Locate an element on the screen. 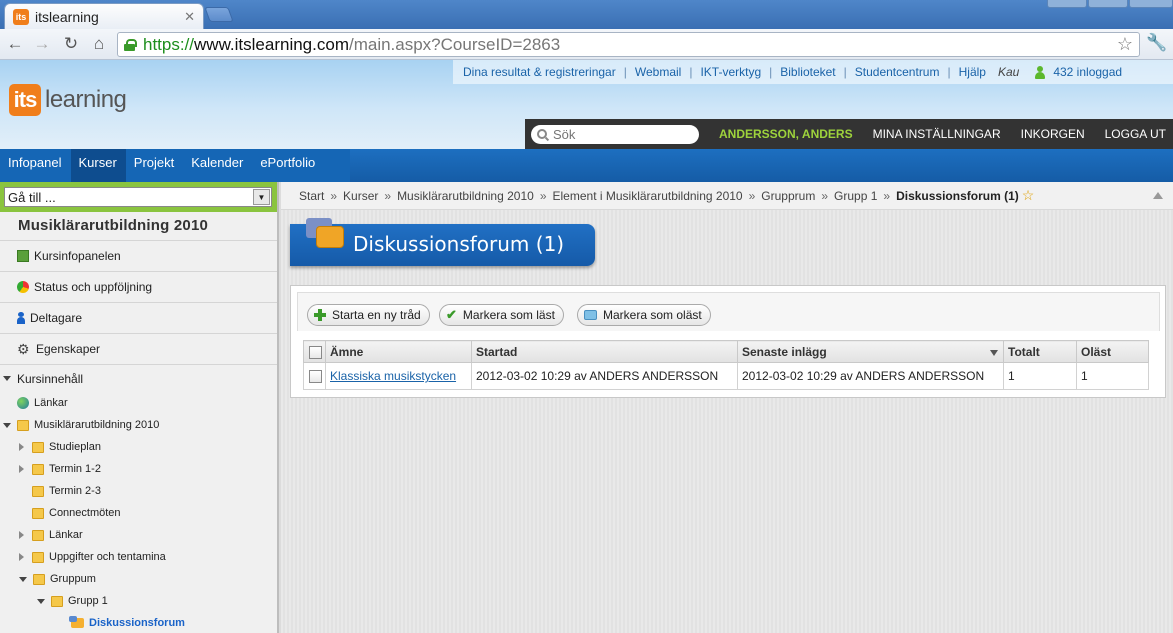 The image size is (1173, 633). tree-item-lankar: Länkar is located at coordinates (138, 403).